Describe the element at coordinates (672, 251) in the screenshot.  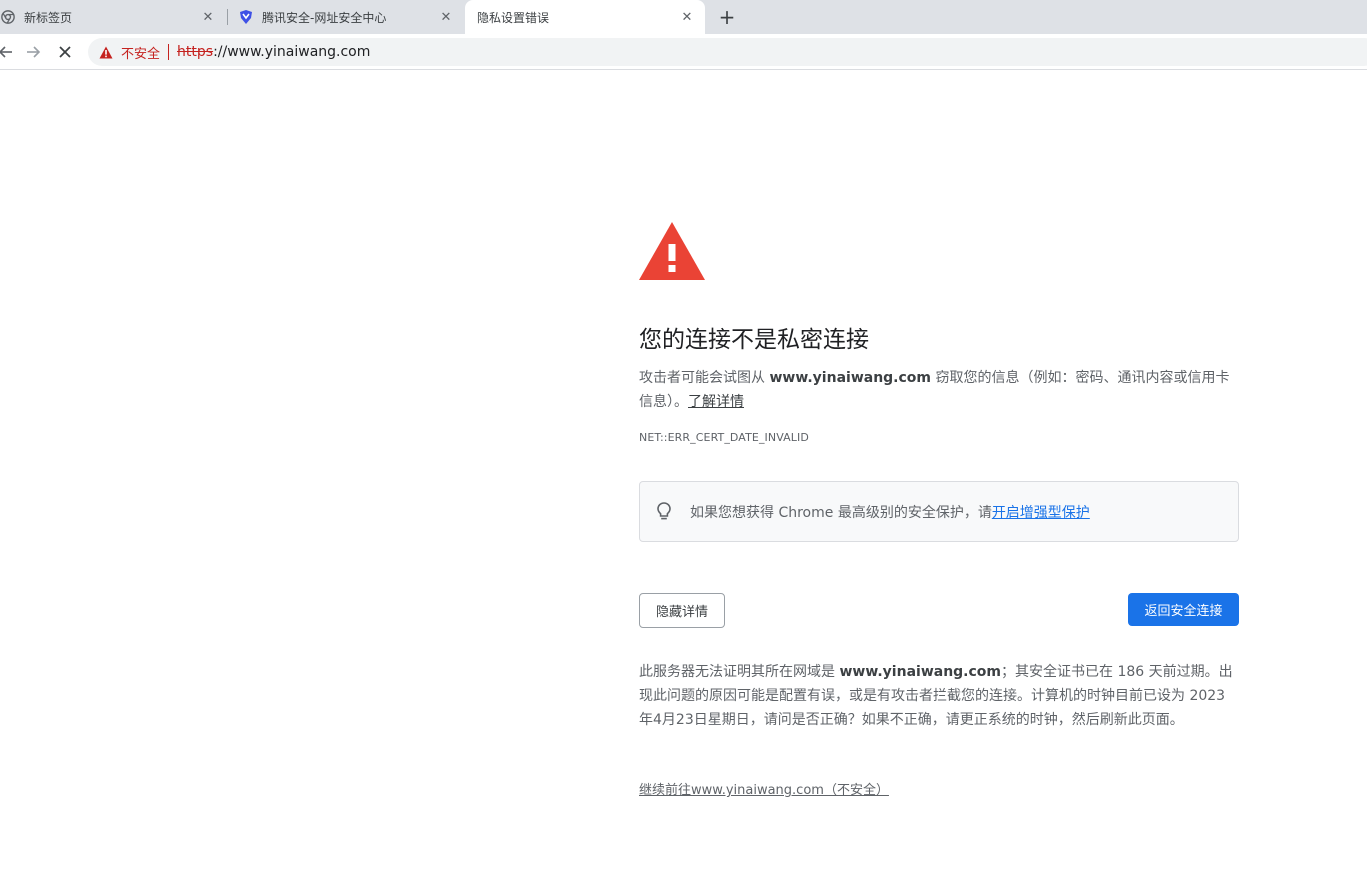
I see `warning-triangle-icon` at that location.